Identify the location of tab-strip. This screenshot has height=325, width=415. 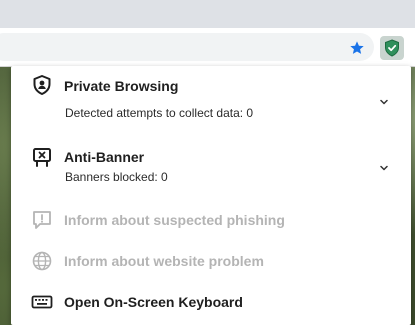
(207, 14).